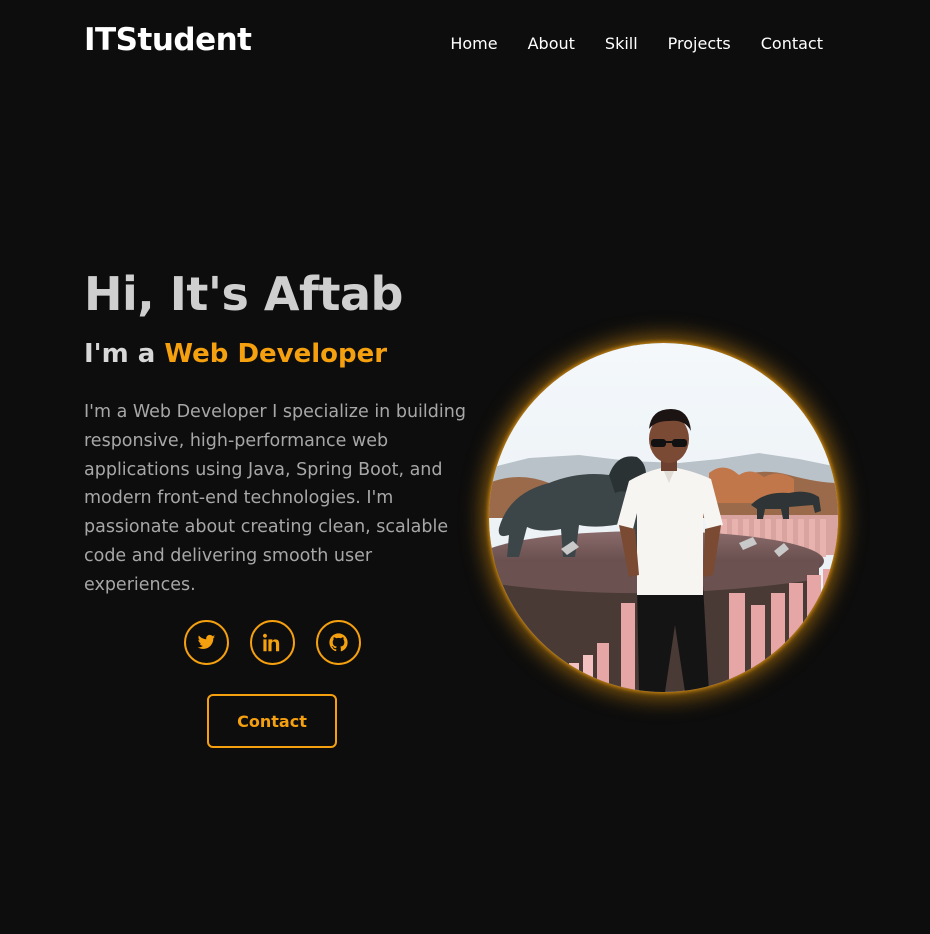 The width and height of the screenshot is (930, 934). I want to click on twitter-icon, so click(206, 641).